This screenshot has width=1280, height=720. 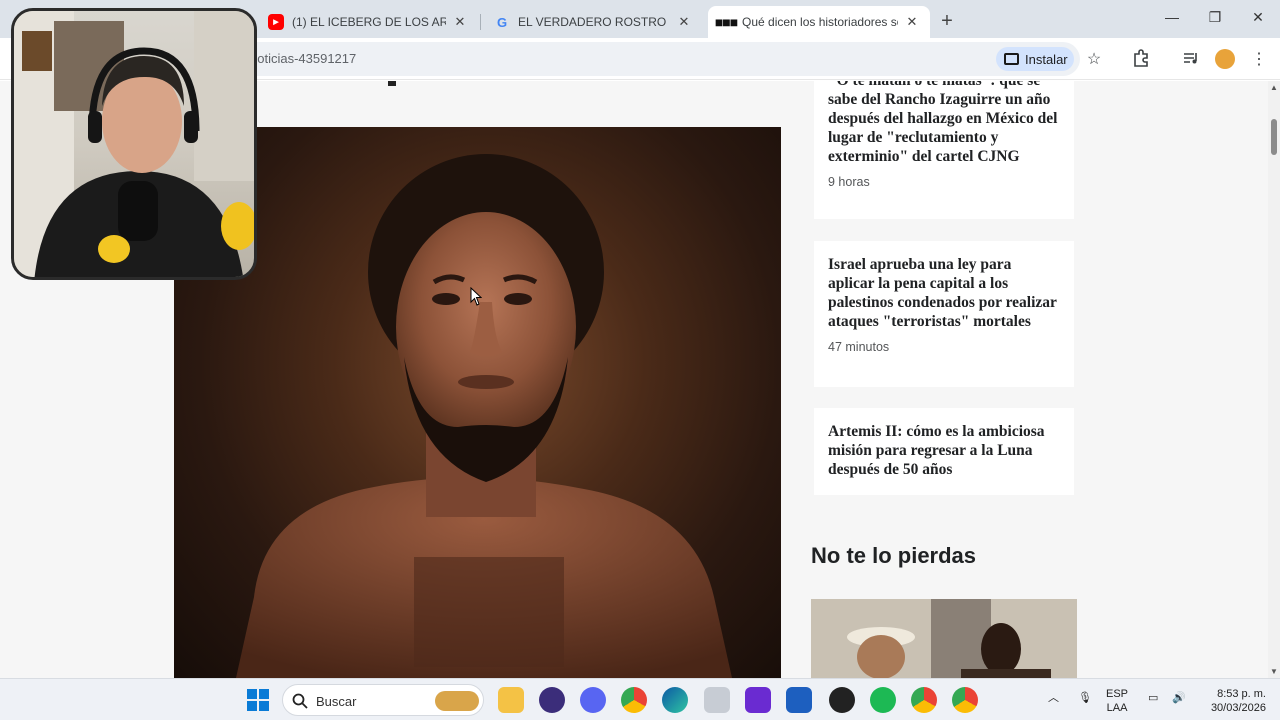 I want to click on page-scrollbar: ▲ ▼, so click(x=1274, y=379).